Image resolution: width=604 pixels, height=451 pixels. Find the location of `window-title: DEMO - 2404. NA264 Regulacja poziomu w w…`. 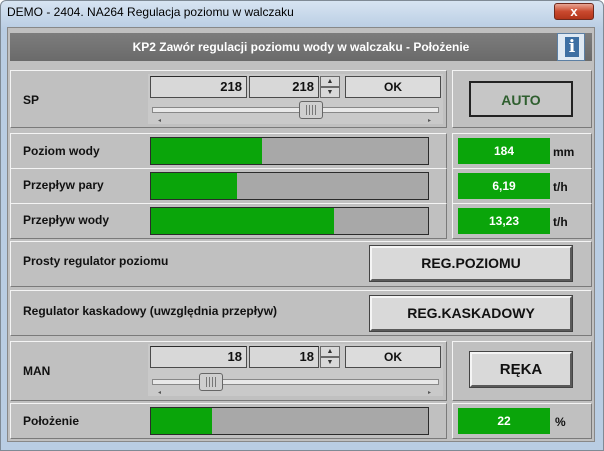

window-title: DEMO - 2404. NA264 Regulacja poziomu w w… is located at coordinates (150, 12).